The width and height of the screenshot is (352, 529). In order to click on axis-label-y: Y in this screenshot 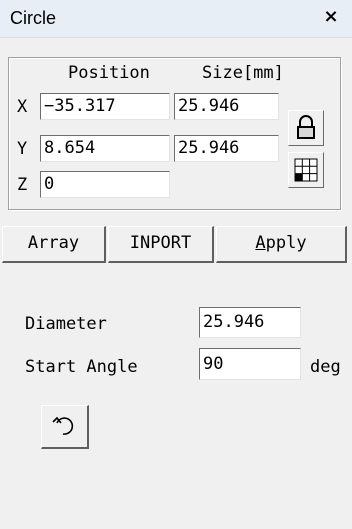, I will do `click(22, 149)`.